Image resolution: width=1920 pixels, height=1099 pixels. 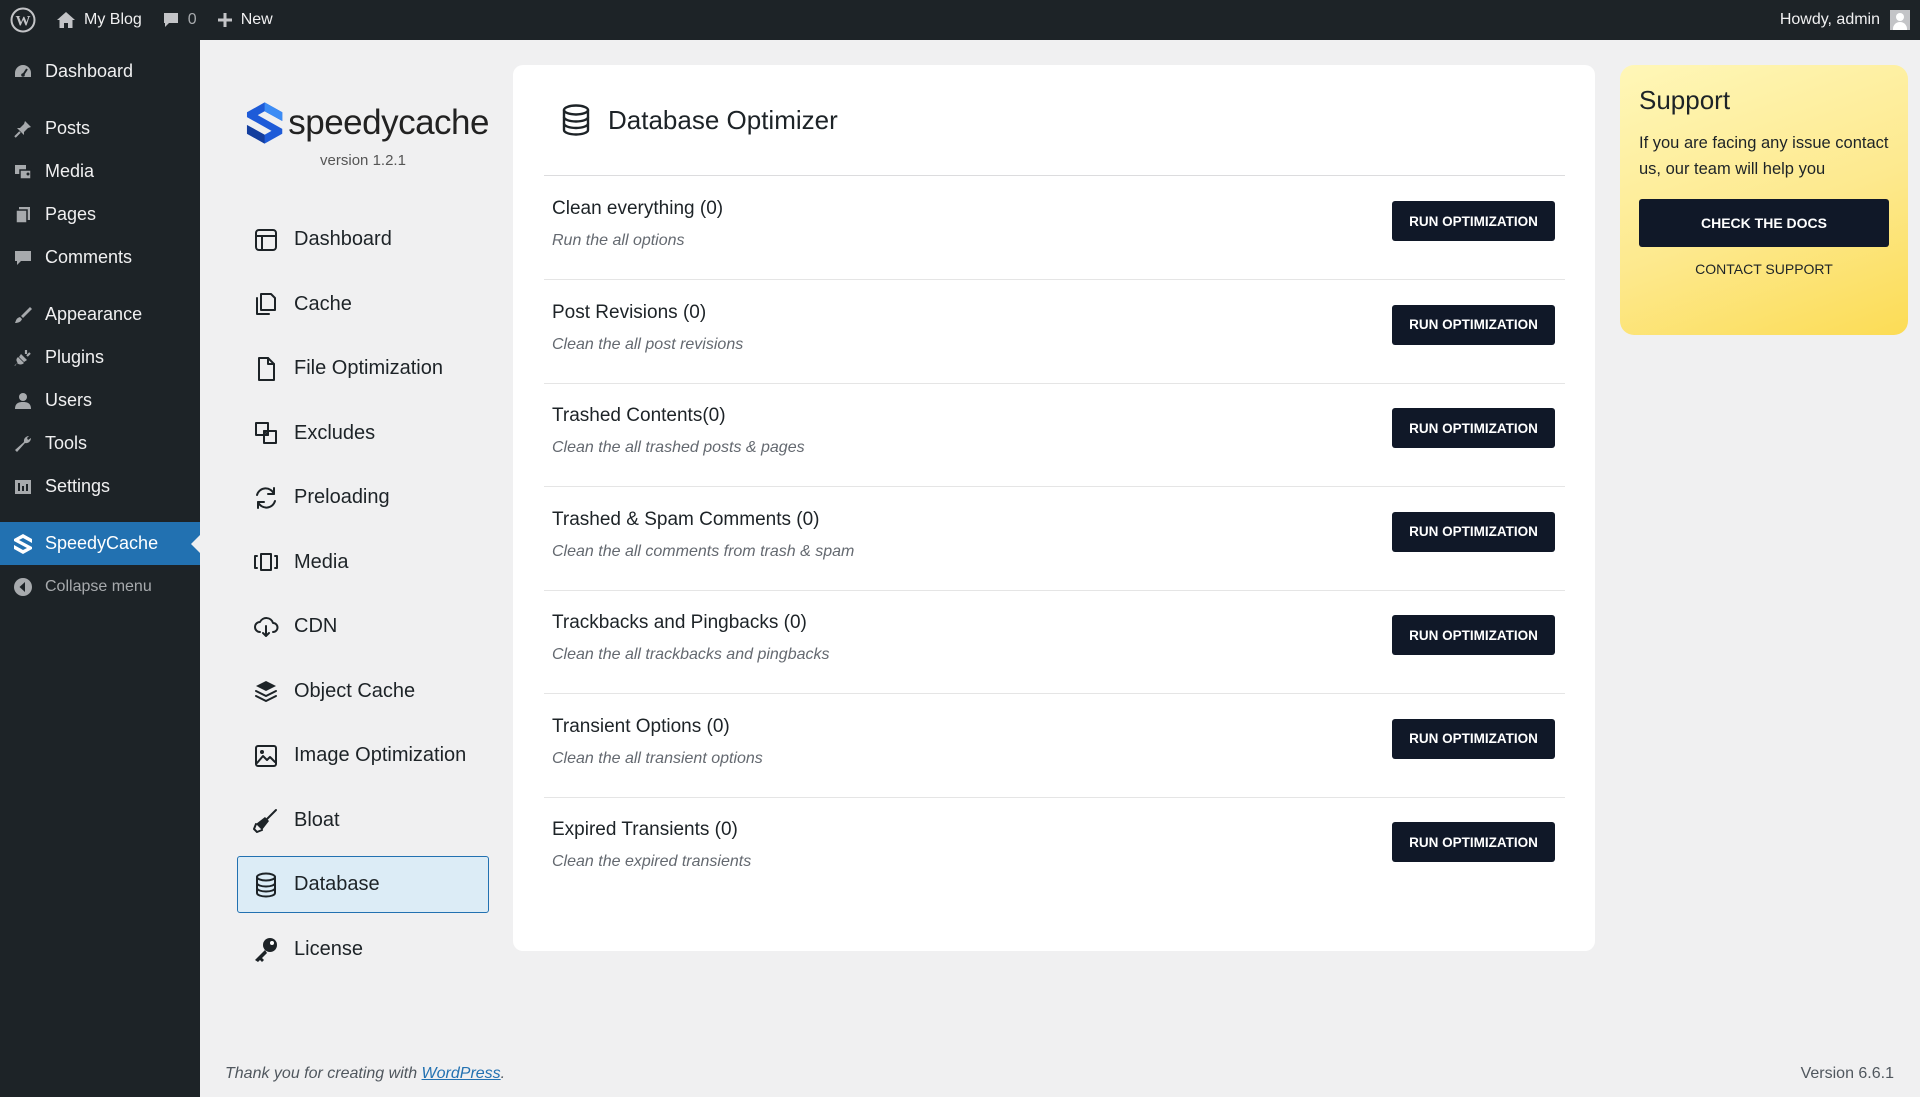 I want to click on image-icon, so click(x=266, y=756).